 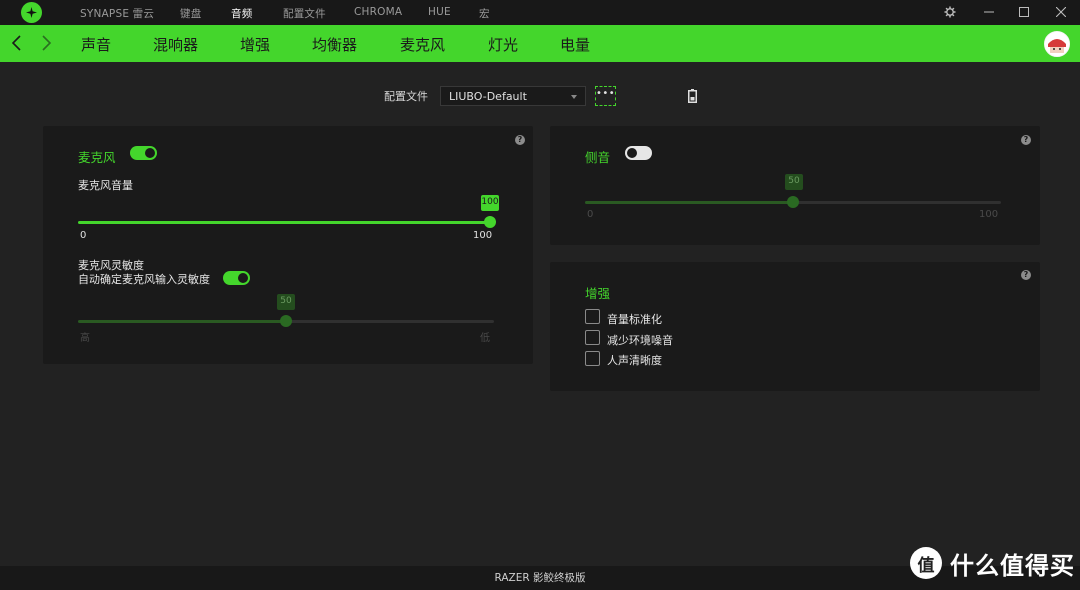 What do you see at coordinates (793, 202) in the screenshot?
I see `sidetone-thumb` at bounding box center [793, 202].